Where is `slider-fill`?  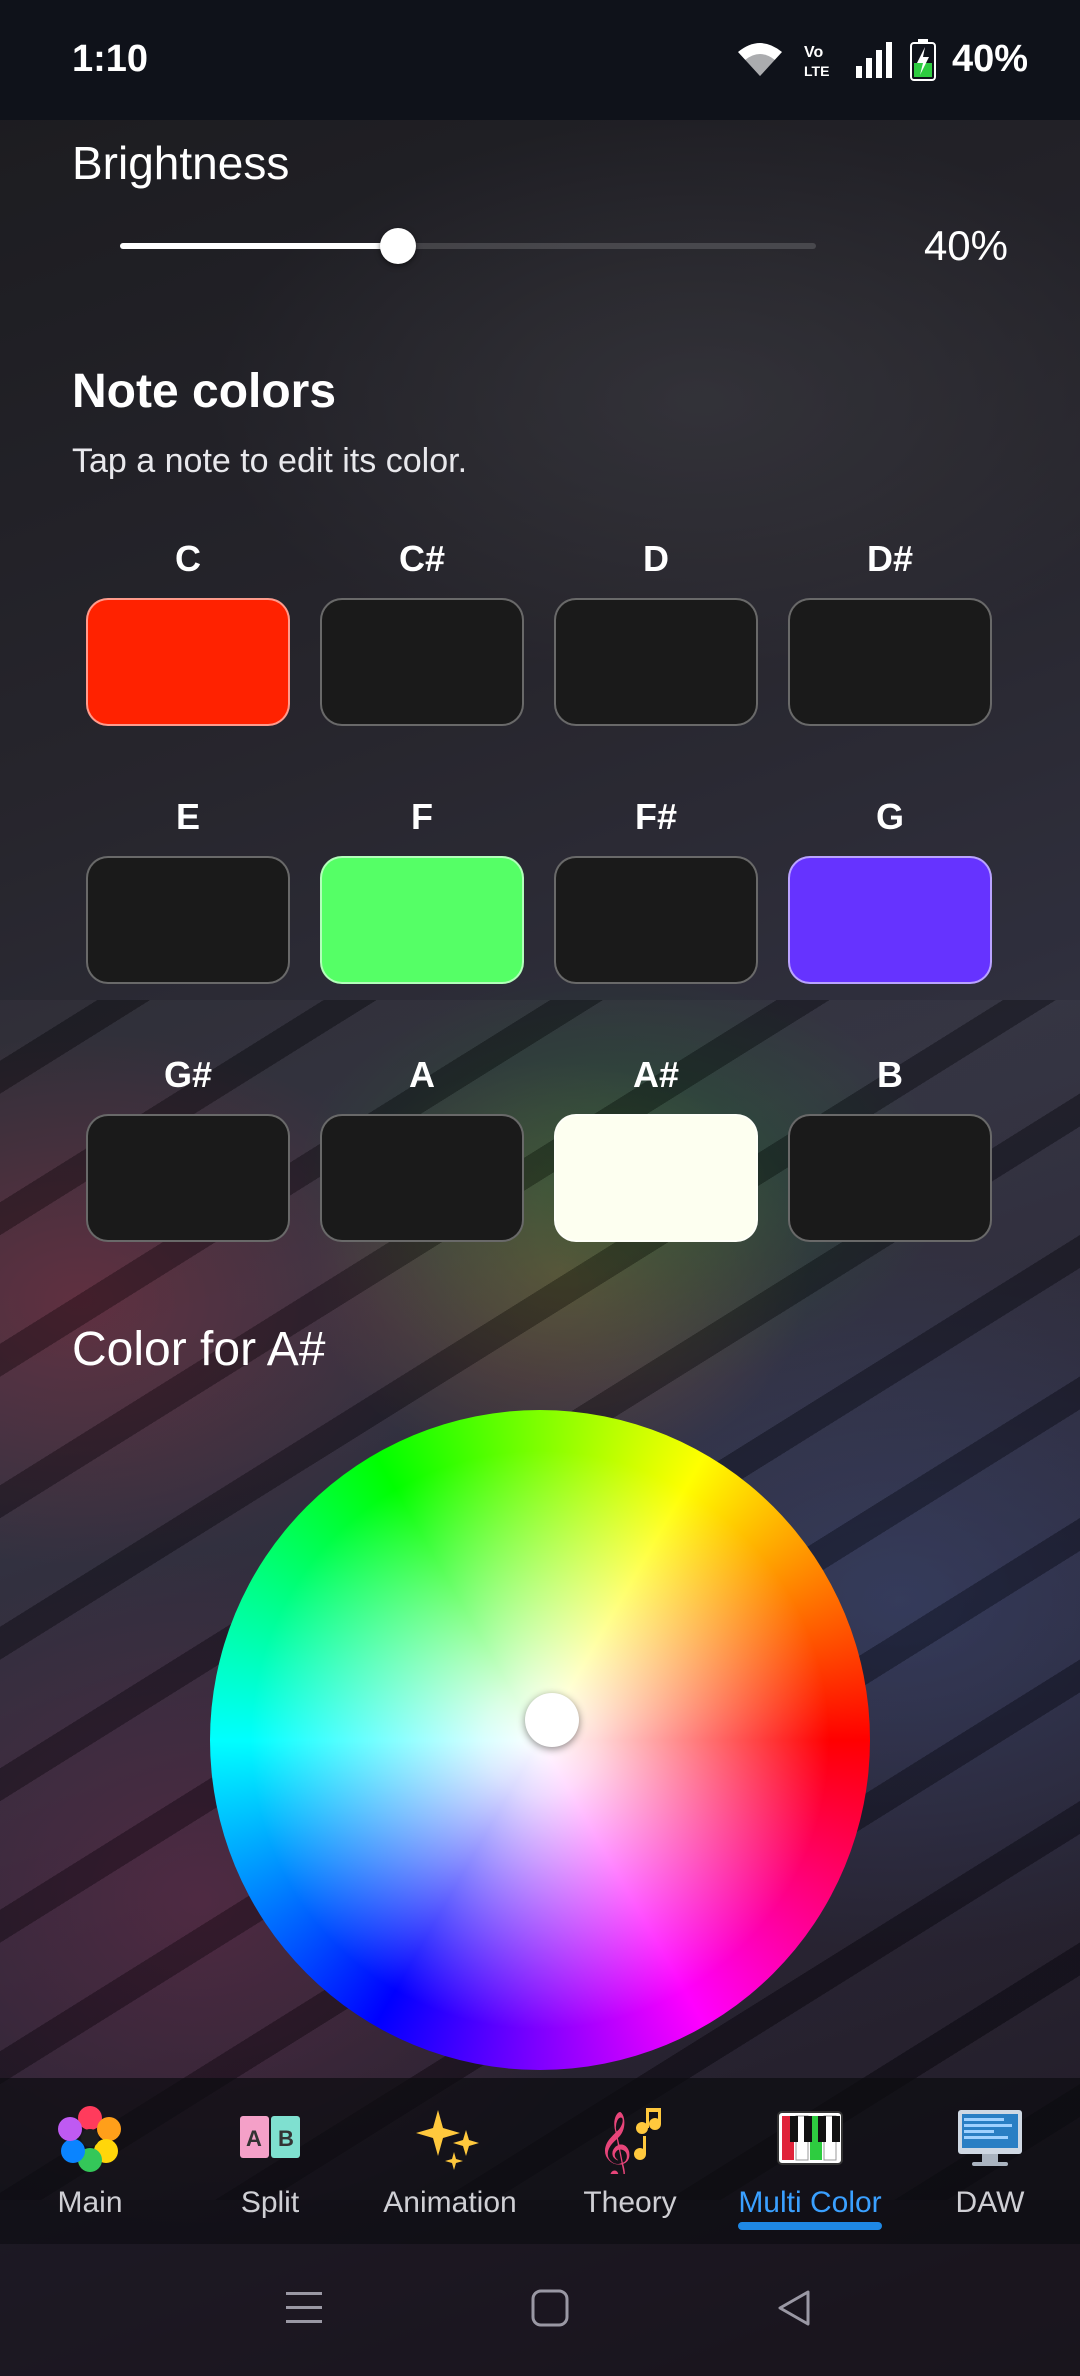
slider-fill is located at coordinates (259, 246).